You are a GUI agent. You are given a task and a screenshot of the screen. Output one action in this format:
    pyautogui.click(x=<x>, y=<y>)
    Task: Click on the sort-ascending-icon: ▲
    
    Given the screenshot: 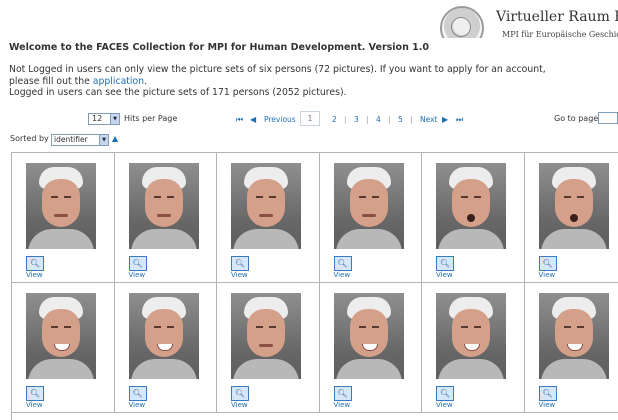 What is the action you would take?
    pyautogui.click(x=115, y=138)
    